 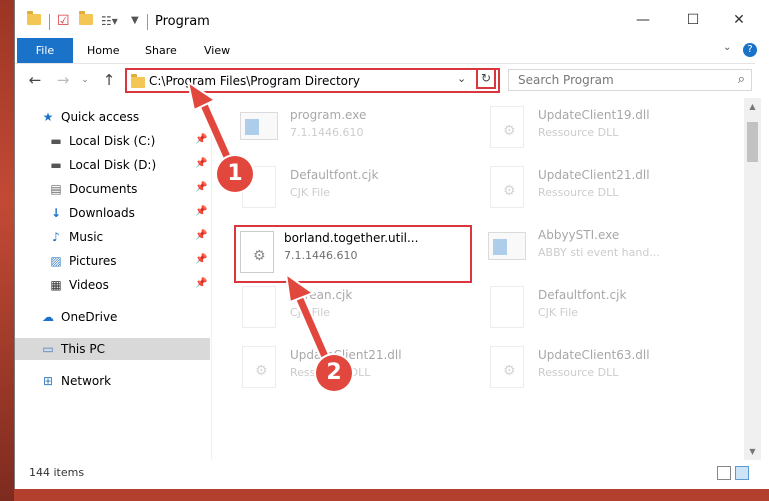 I want to click on file-name: program.exe, so click(x=328, y=115).